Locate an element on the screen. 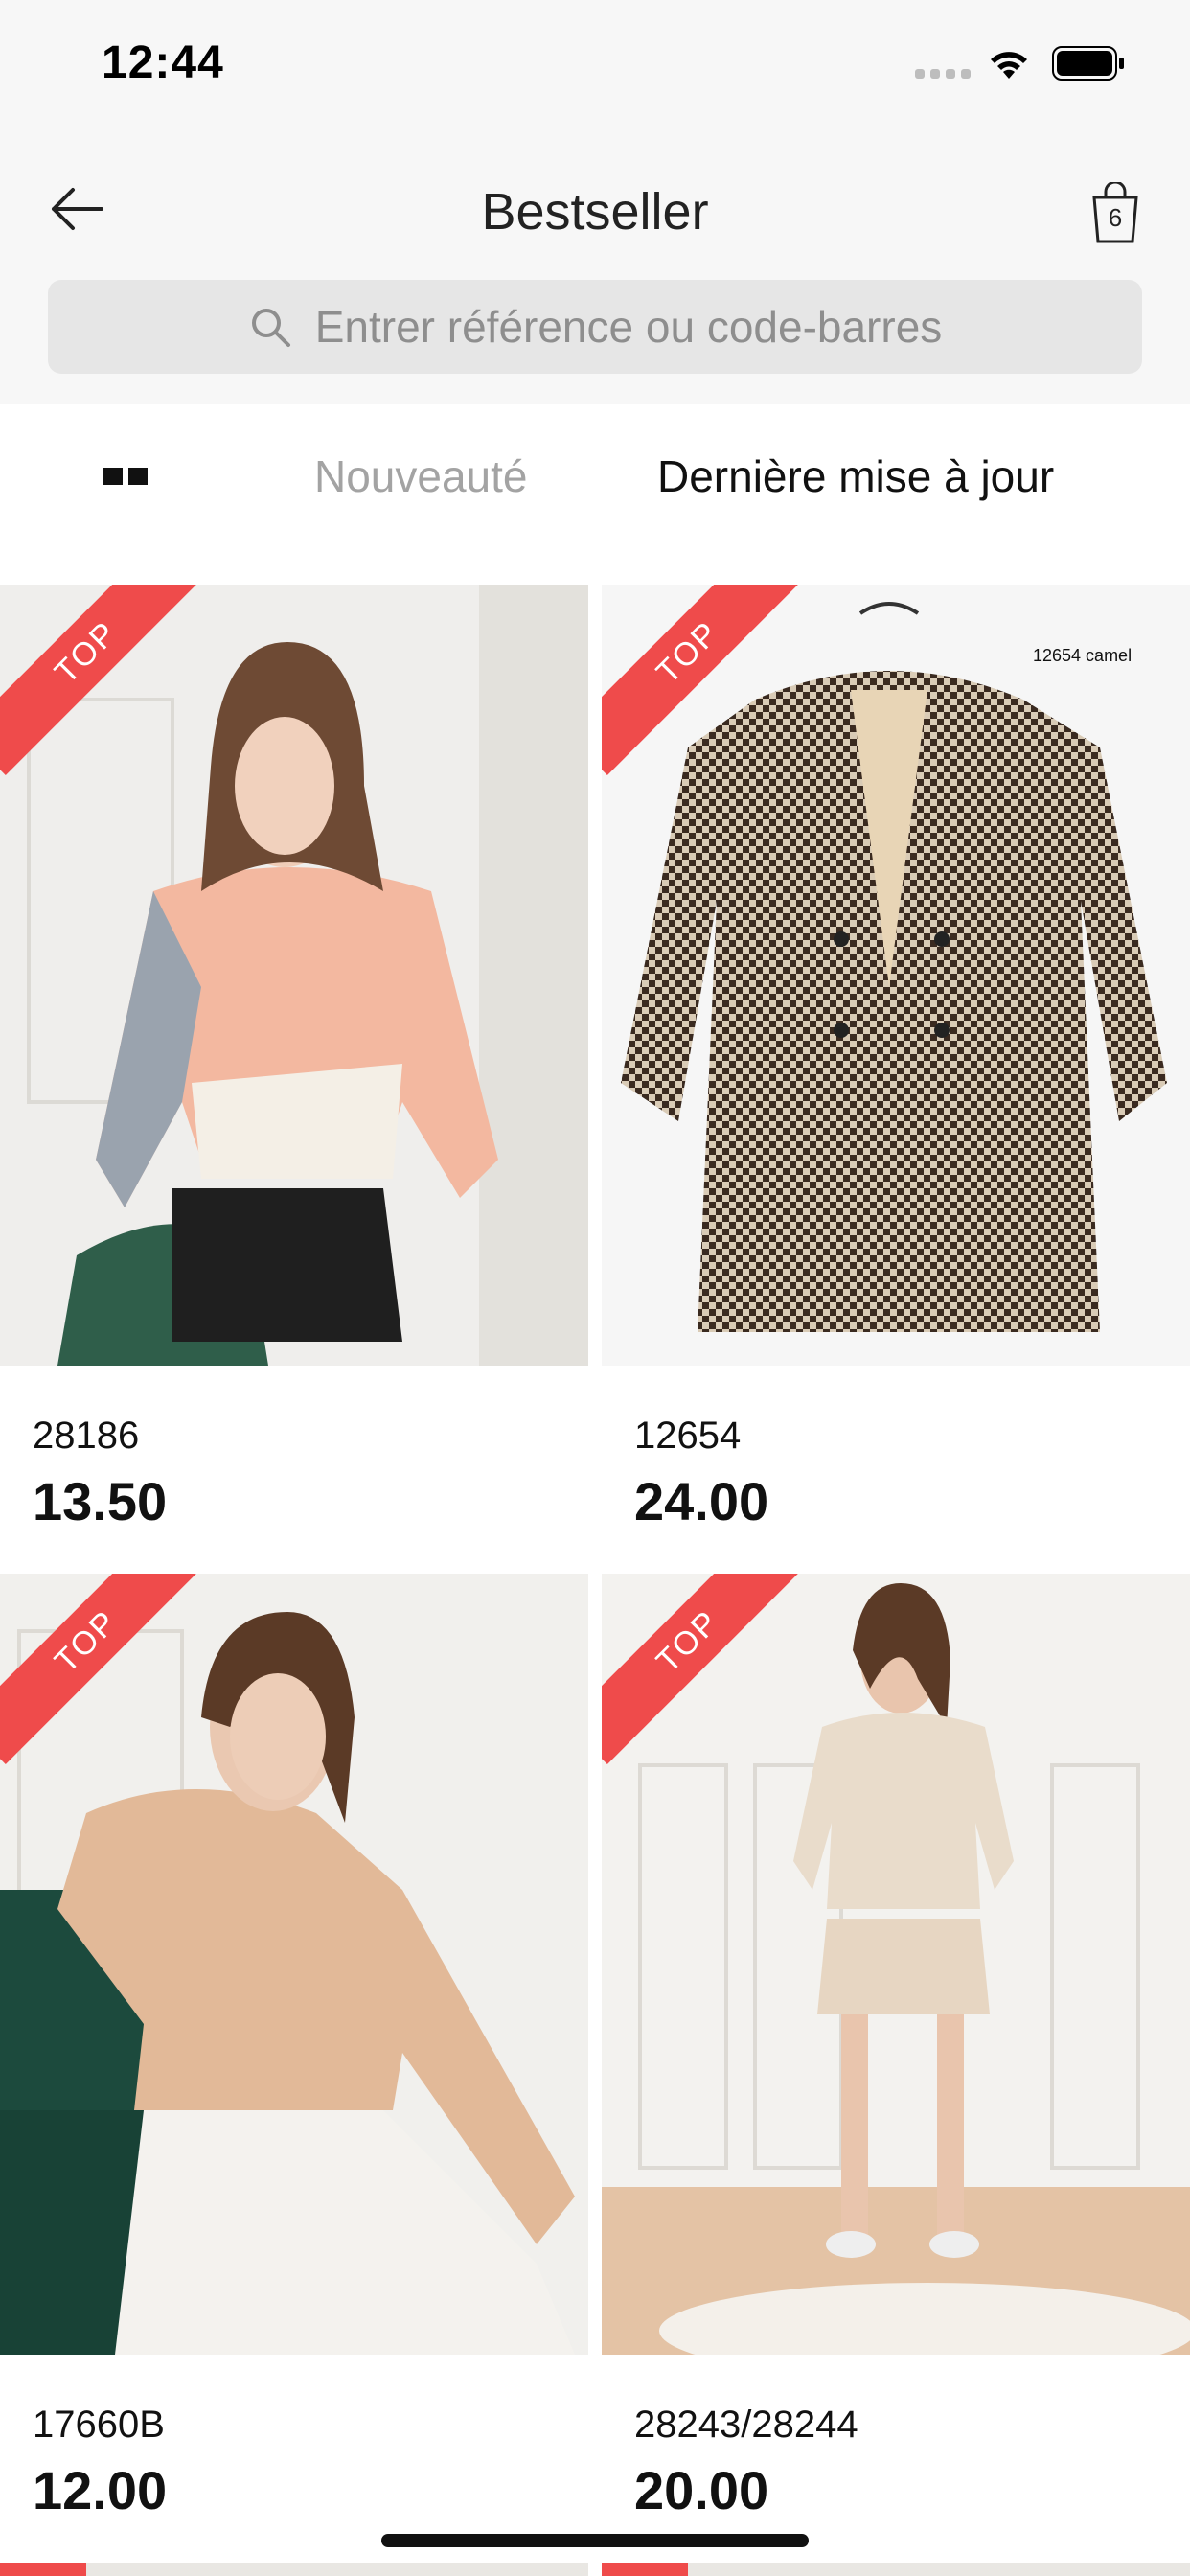  search-icon is located at coordinates (271, 328).